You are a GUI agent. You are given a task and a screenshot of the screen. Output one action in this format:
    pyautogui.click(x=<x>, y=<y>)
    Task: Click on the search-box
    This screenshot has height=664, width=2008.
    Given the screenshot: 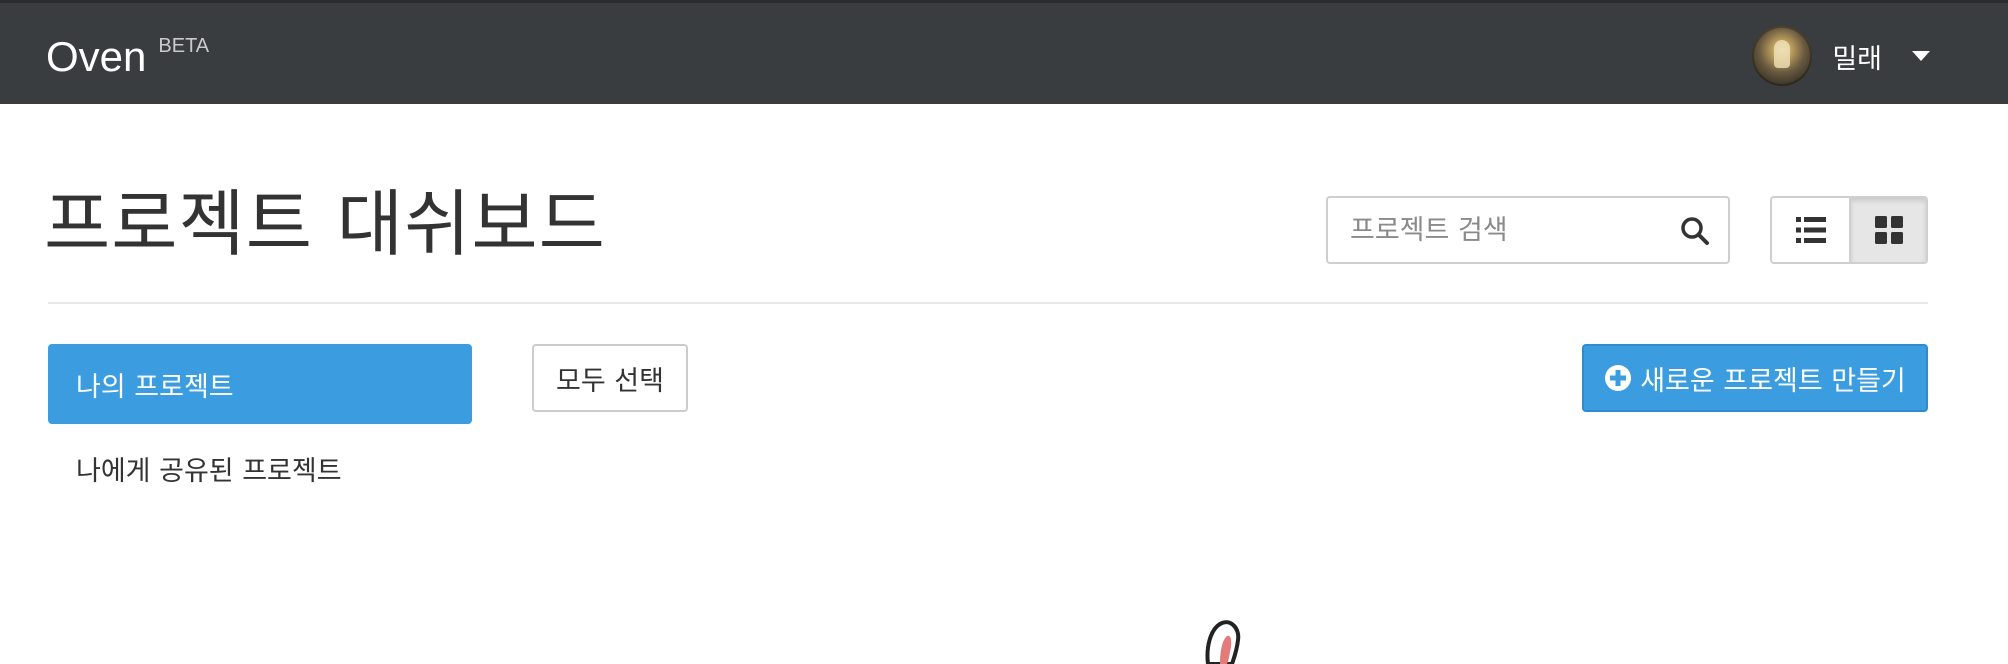 What is the action you would take?
    pyautogui.click(x=1528, y=230)
    